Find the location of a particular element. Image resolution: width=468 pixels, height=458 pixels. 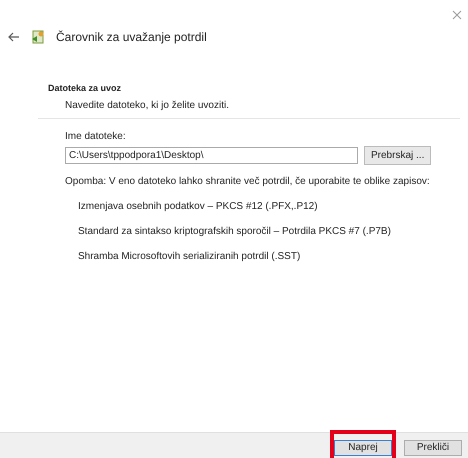

cancel-button: Prekliči is located at coordinates (433, 448).